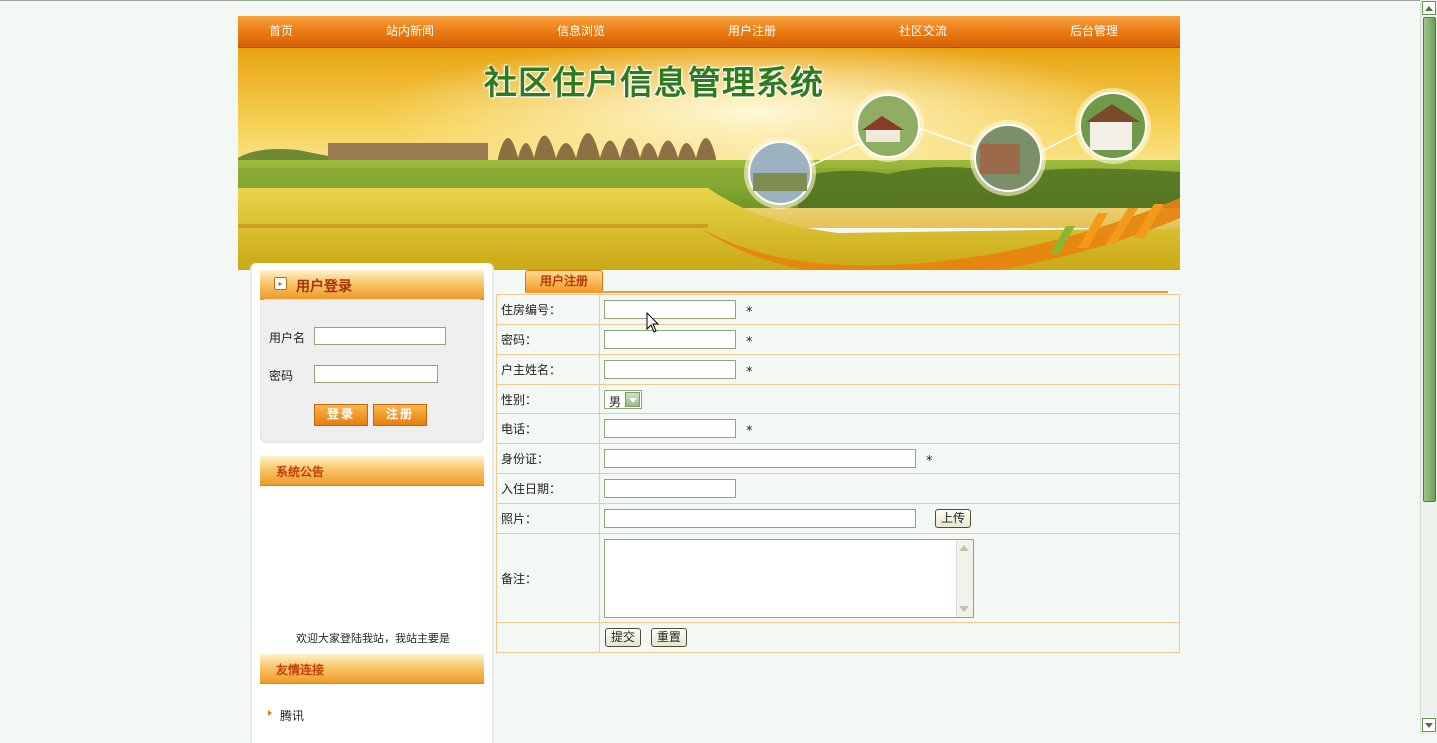 The width and height of the screenshot is (1437, 743). I want to click on bullet-arrow-icon, so click(270, 713).